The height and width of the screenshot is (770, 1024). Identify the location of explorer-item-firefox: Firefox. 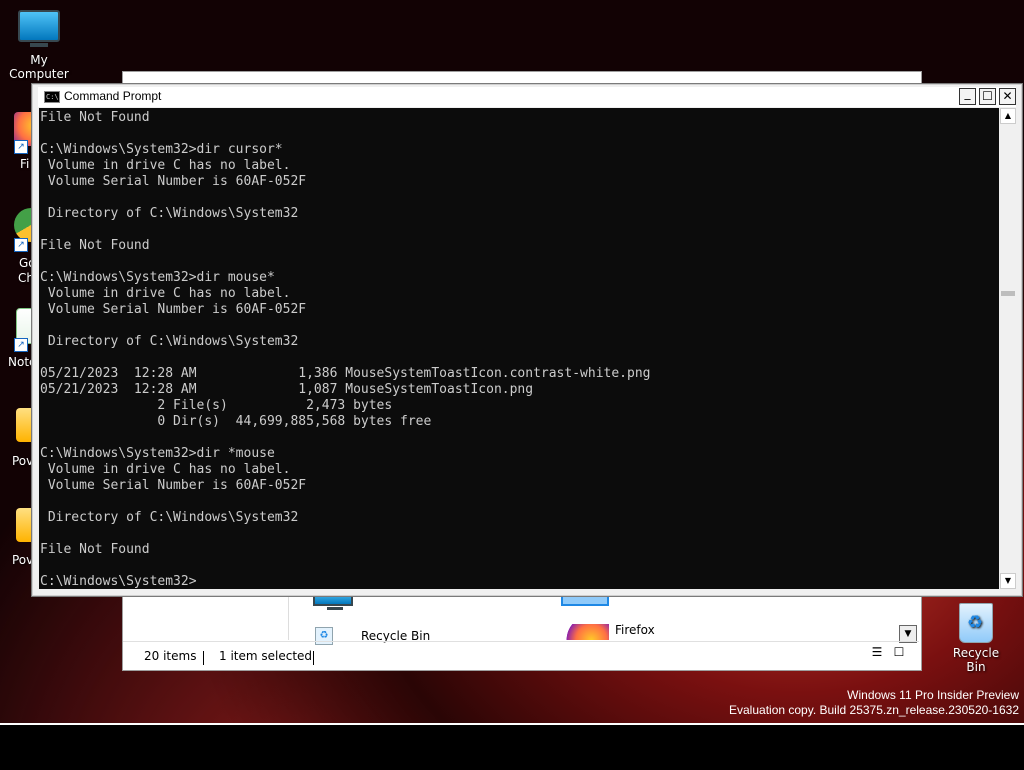
(633, 631).